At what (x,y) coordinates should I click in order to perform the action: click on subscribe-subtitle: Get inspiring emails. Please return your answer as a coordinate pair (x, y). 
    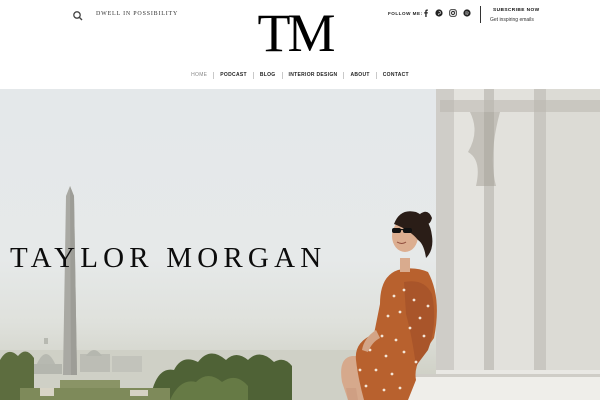
    Looking at the image, I should click on (512, 20).